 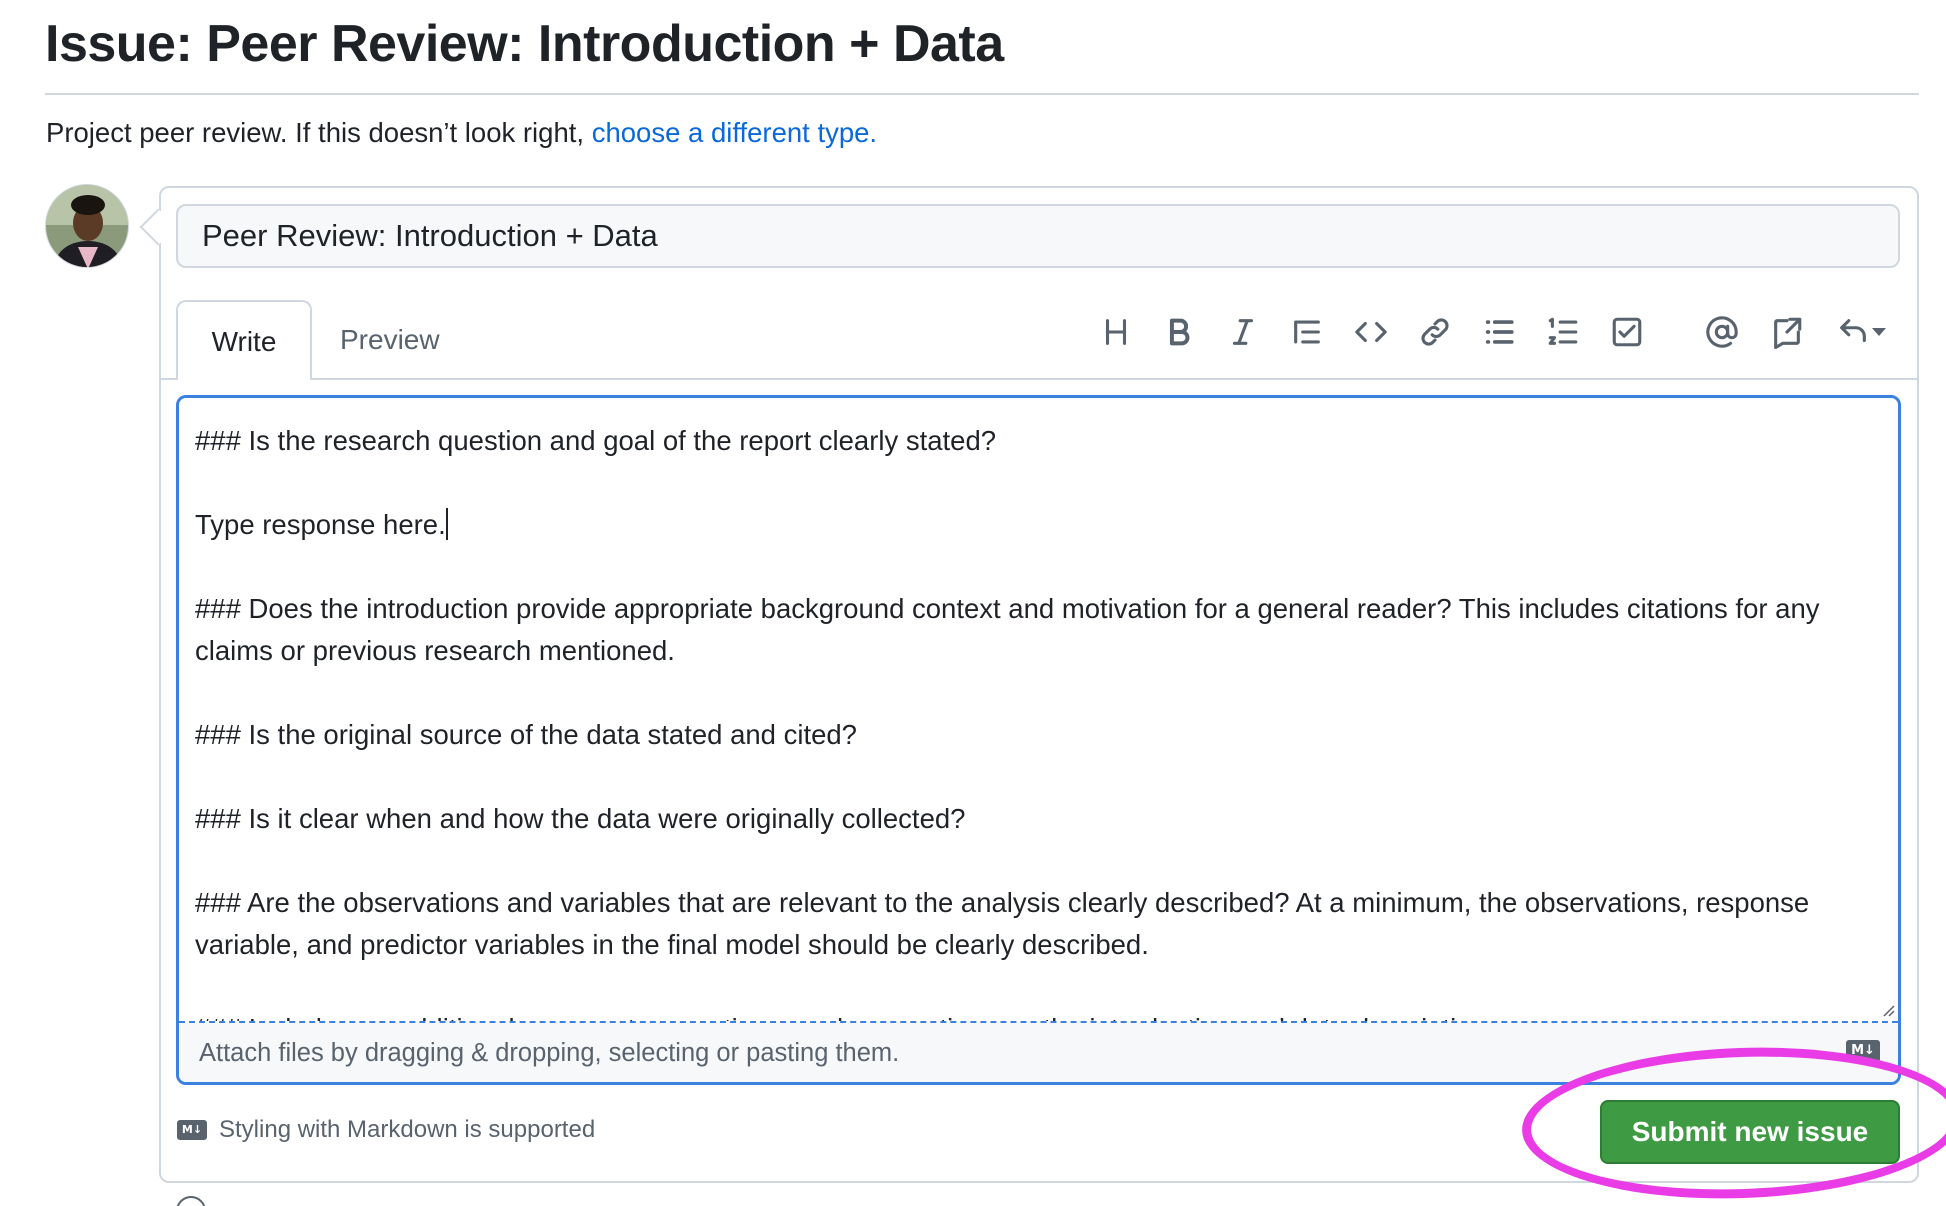 I want to click on ordered-list-icon, so click(x=1563, y=331).